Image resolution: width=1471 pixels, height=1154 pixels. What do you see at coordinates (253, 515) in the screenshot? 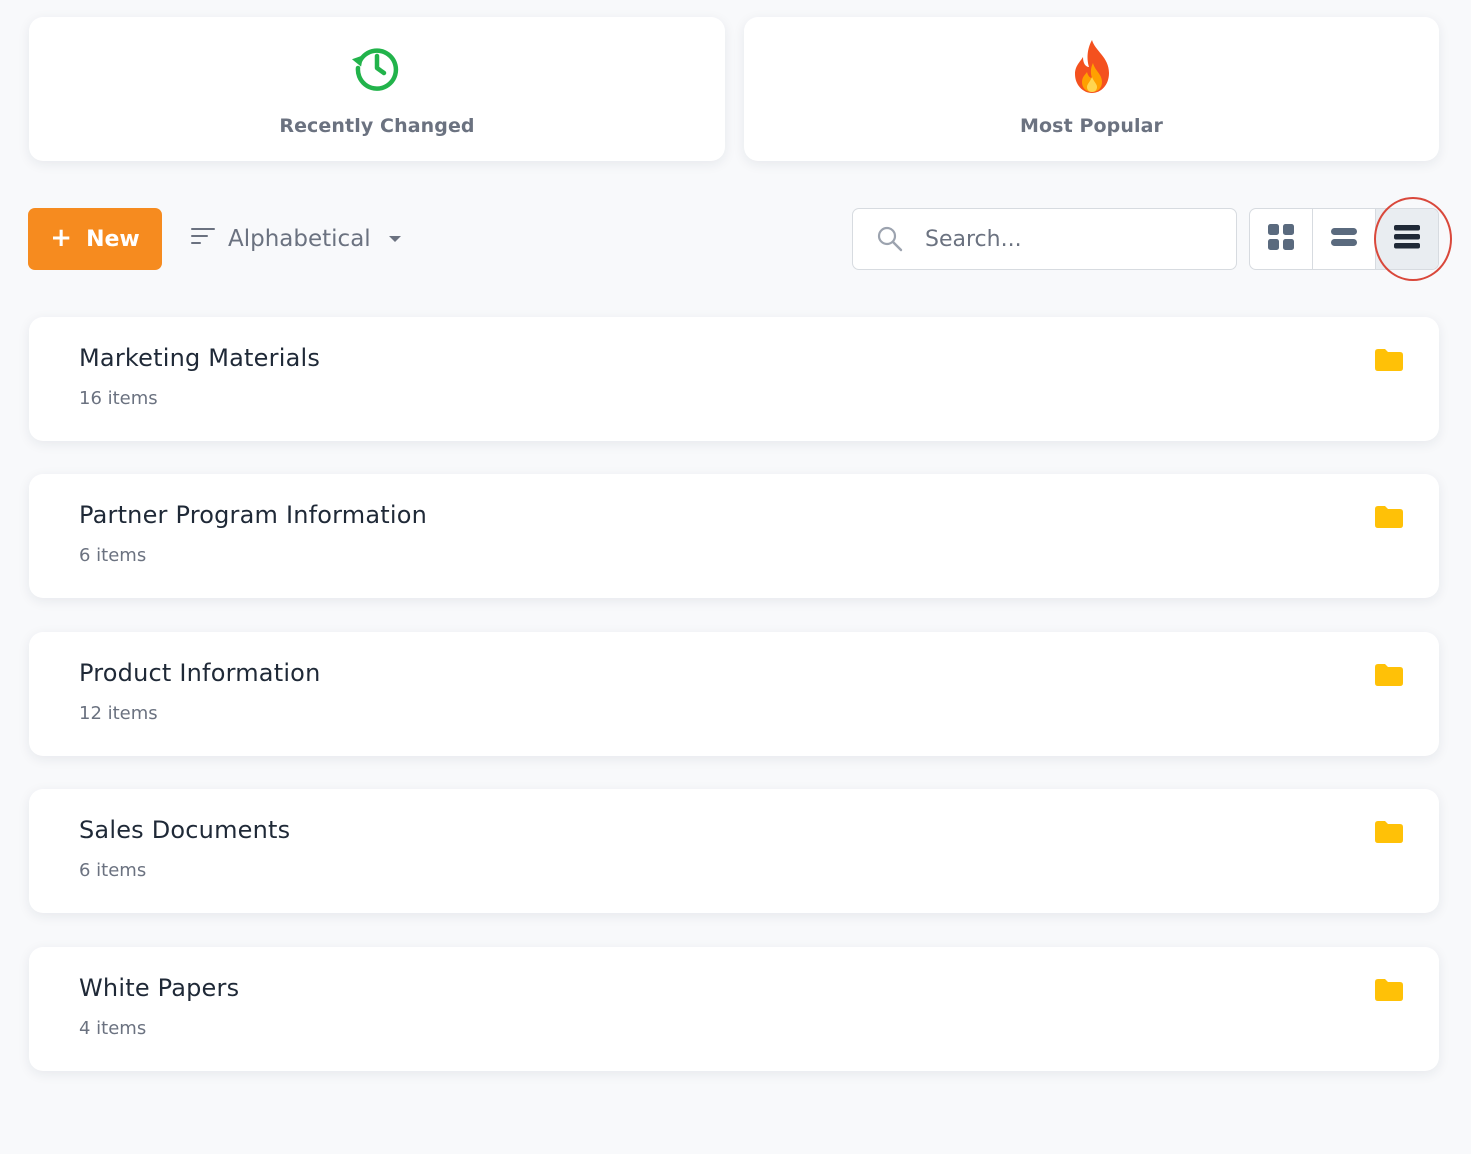
I see `folder-name: Partner Program Information` at bounding box center [253, 515].